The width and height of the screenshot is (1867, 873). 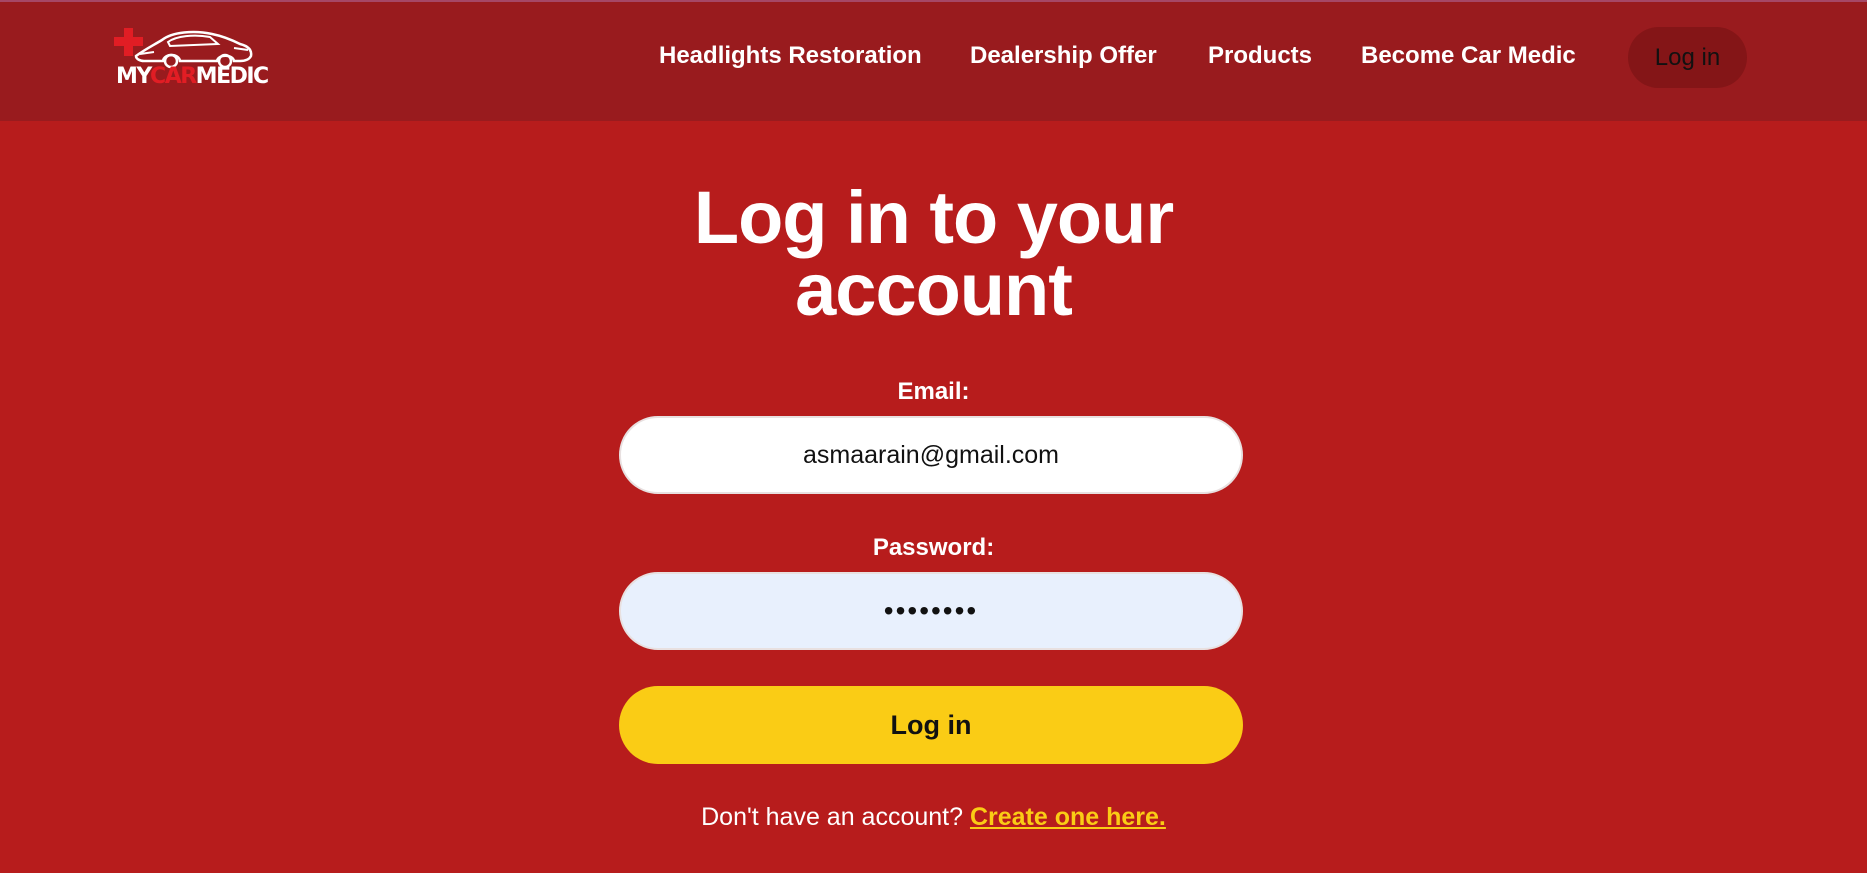 I want to click on nav-products: Products, so click(x=1260, y=56).